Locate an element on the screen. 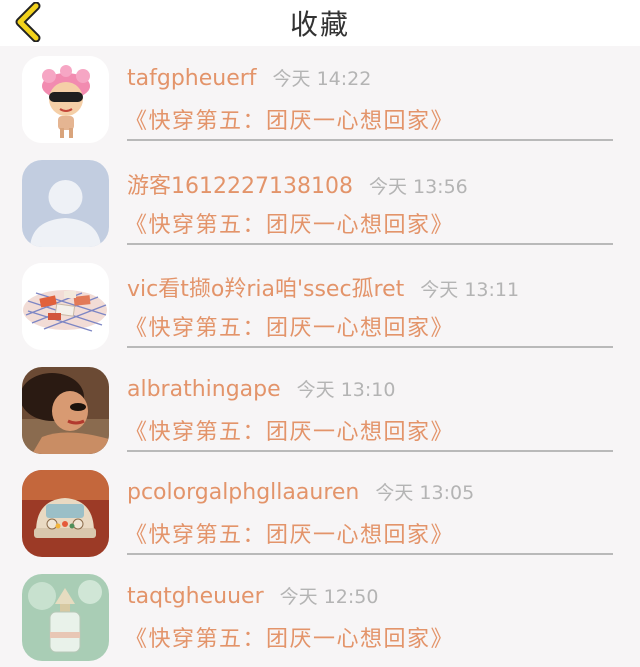 Image resolution: width=640 pixels, height=667 pixels. name-line: tafgpheuerf 今天 14:22 is located at coordinates (249, 77).